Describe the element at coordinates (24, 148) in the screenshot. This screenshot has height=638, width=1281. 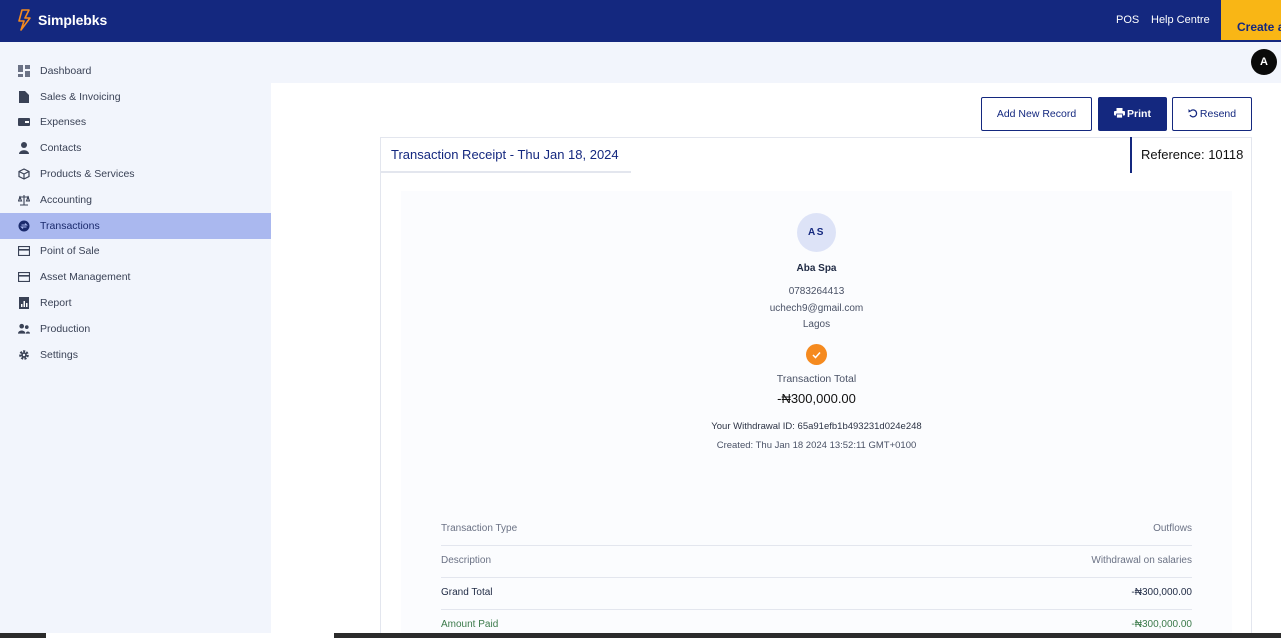
I see `person-icon` at that location.